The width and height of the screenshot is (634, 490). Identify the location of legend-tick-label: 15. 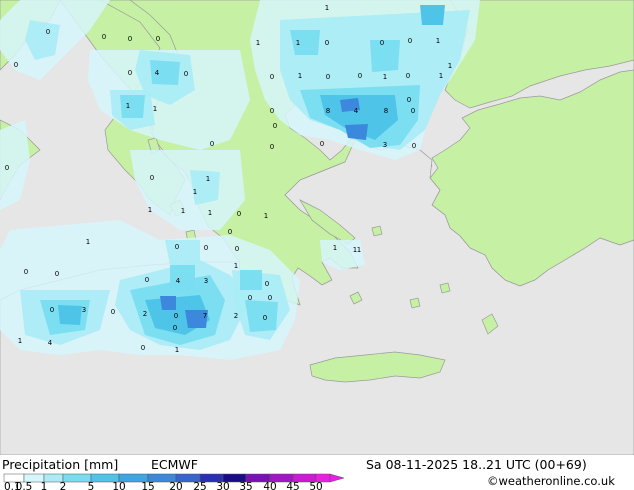
(147, 485).